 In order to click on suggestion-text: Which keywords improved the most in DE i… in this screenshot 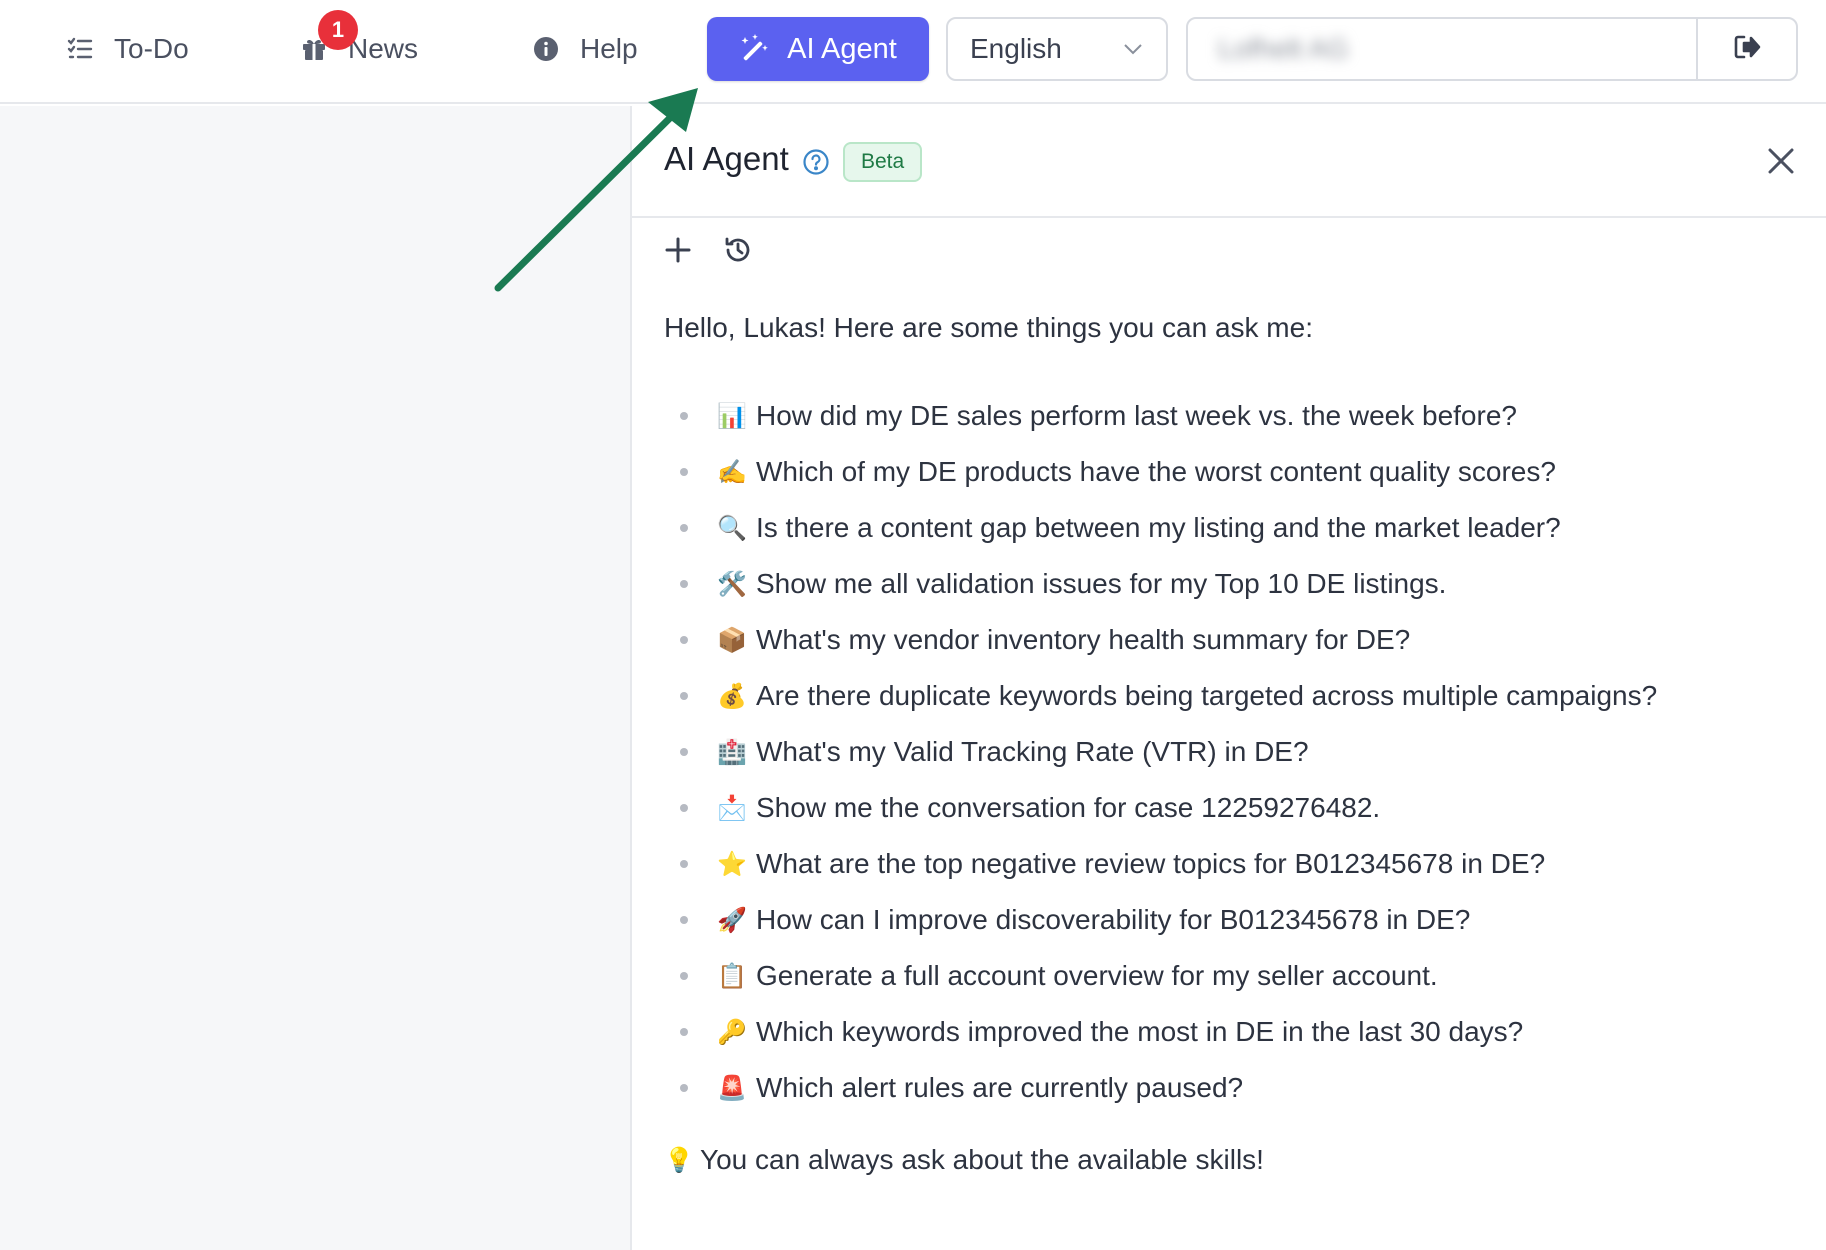, I will do `click(1140, 1031)`.